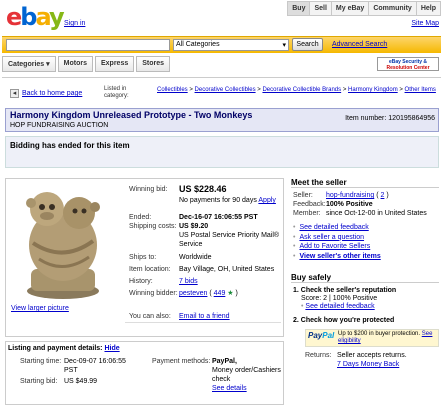 This screenshot has width=443, height=405. I want to click on nav-sell: Sell, so click(319, 8).